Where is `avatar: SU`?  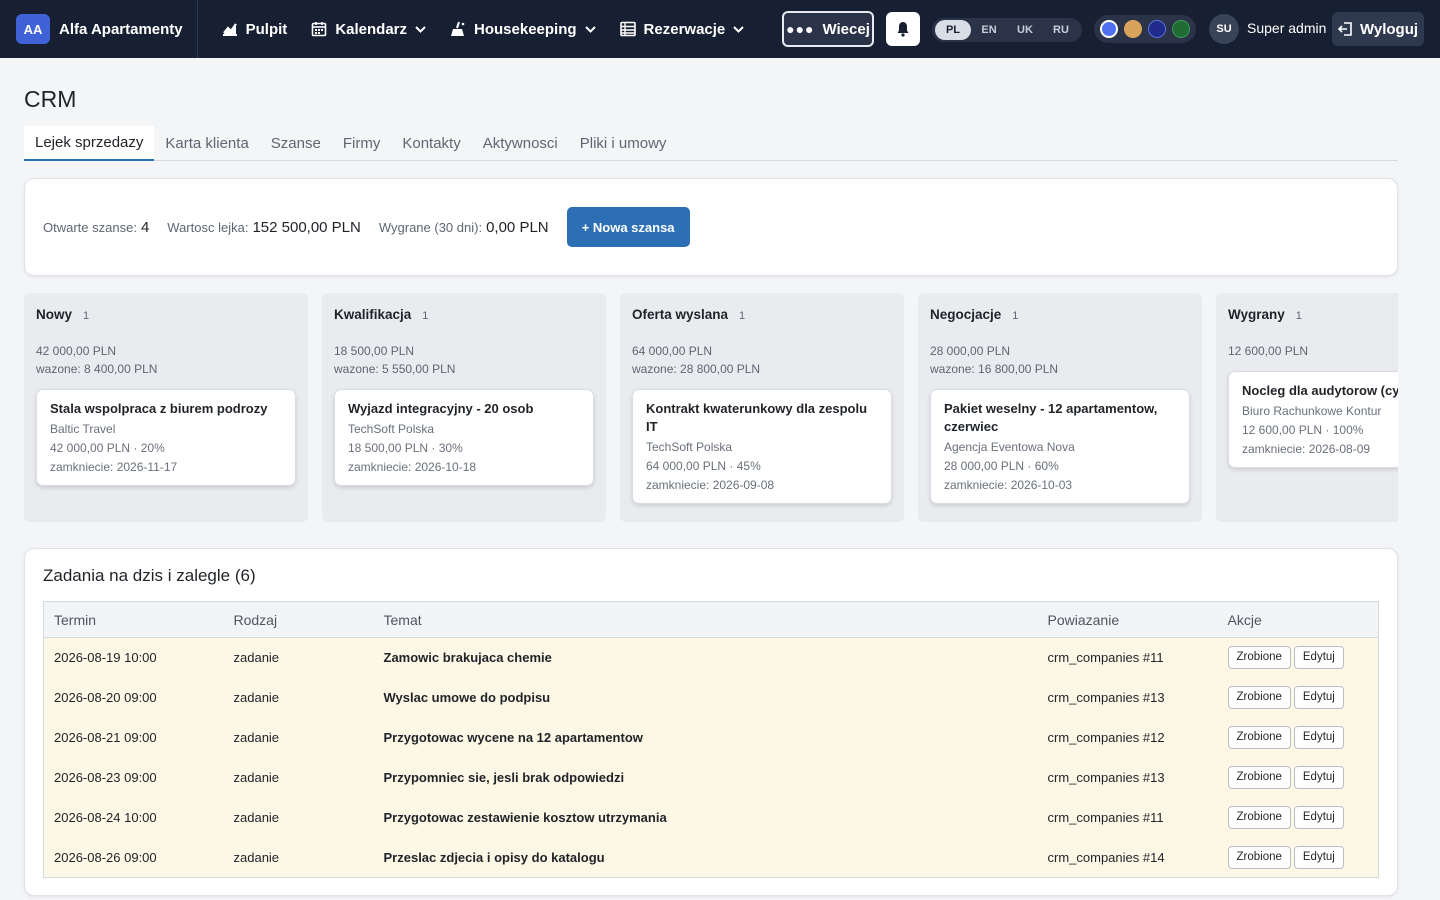
avatar: SU is located at coordinates (1224, 29).